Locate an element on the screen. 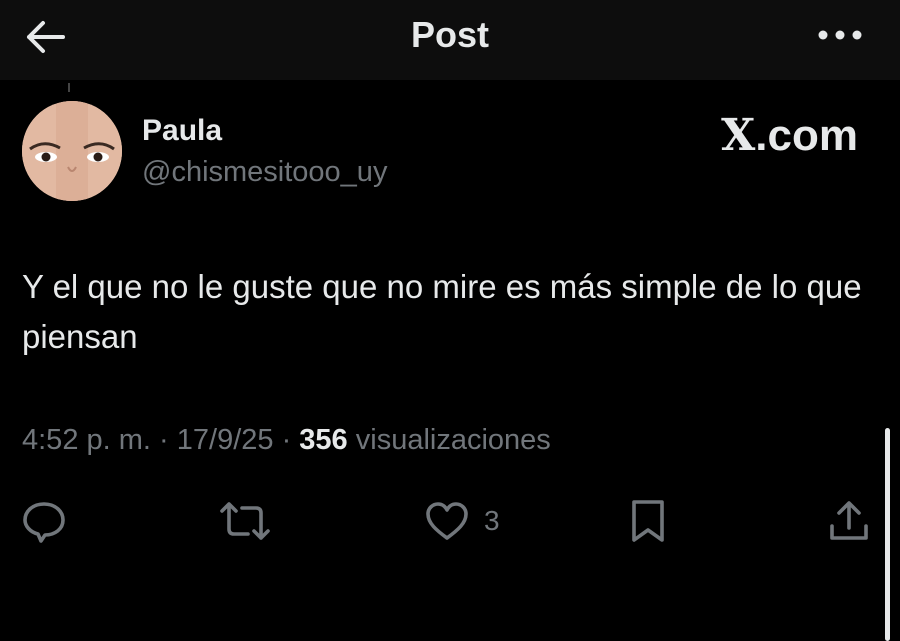 The image size is (900, 641). more-options-button is located at coordinates (840, 35).